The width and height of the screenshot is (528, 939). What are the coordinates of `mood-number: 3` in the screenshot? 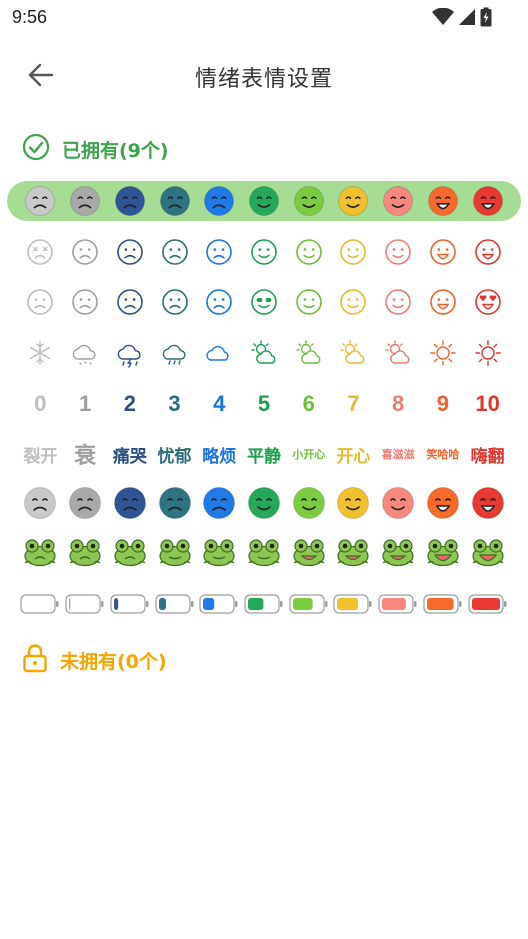 It's located at (174, 403).